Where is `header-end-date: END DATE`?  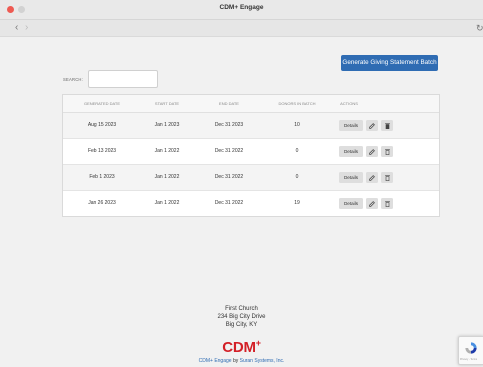 header-end-date: END DATE is located at coordinates (229, 103).